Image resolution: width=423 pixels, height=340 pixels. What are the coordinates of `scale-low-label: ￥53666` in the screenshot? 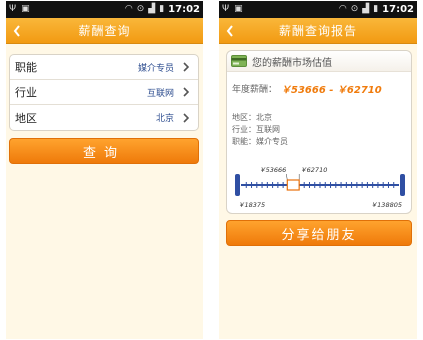 It's located at (272, 170).